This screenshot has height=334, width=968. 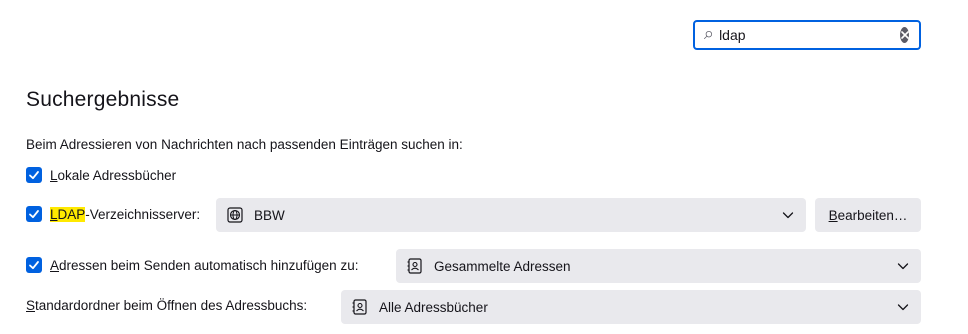 What do you see at coordinates (658, 266) in the screenshot?
I see `auto-add-select: Gesammelte Adressen` at bounding box center [658, 266].